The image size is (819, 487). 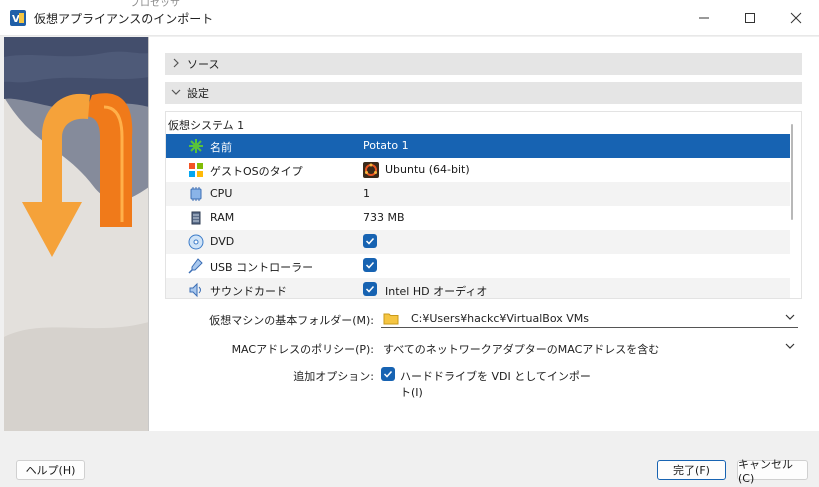 What do you see at coordinates (478, 242) in the screenshot?
I see `tree-row-dvd: DVD` at bounding box center [478, 242].